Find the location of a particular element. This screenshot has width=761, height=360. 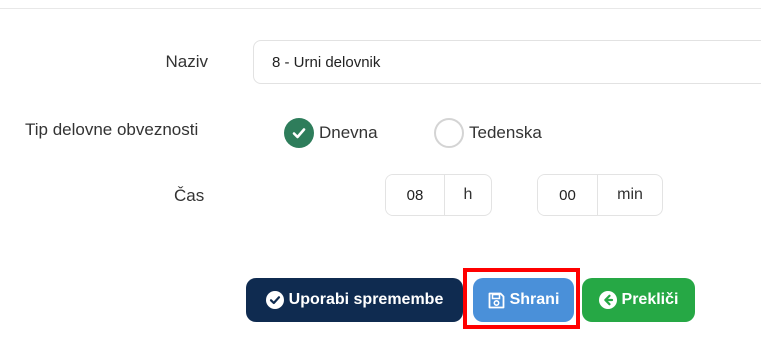

save-label: Shrani is located at coordinates (534, 299).